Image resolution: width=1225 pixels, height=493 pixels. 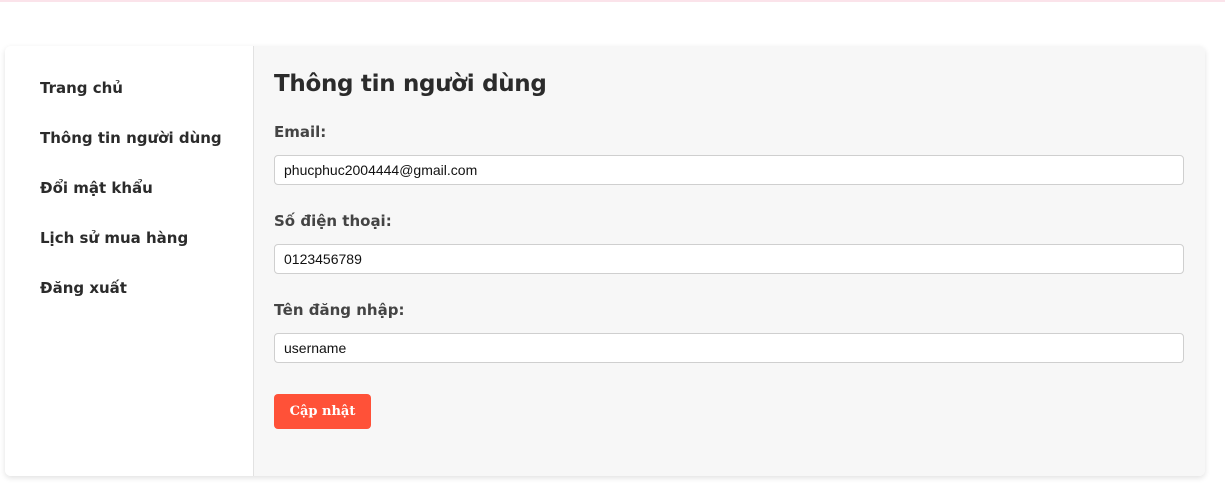 What do you see at coordinates (729, 348) in the screenshot?
I see `username-field` at bounding box center [729, 348].